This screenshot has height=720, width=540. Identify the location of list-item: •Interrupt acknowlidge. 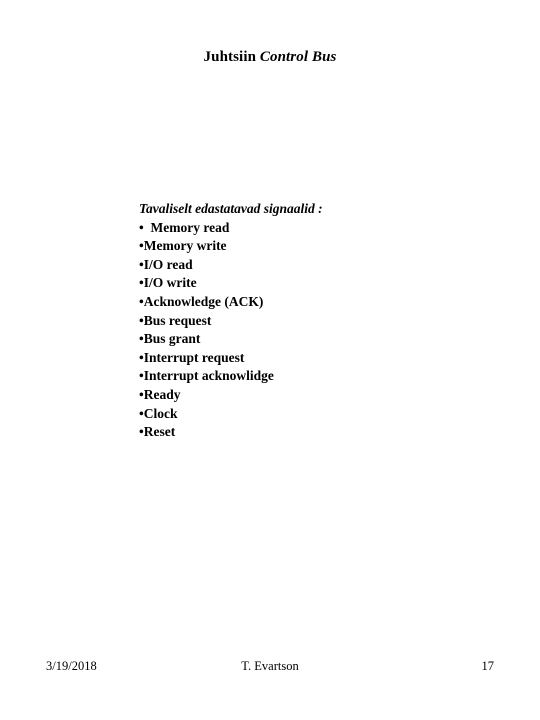
(206, 376).